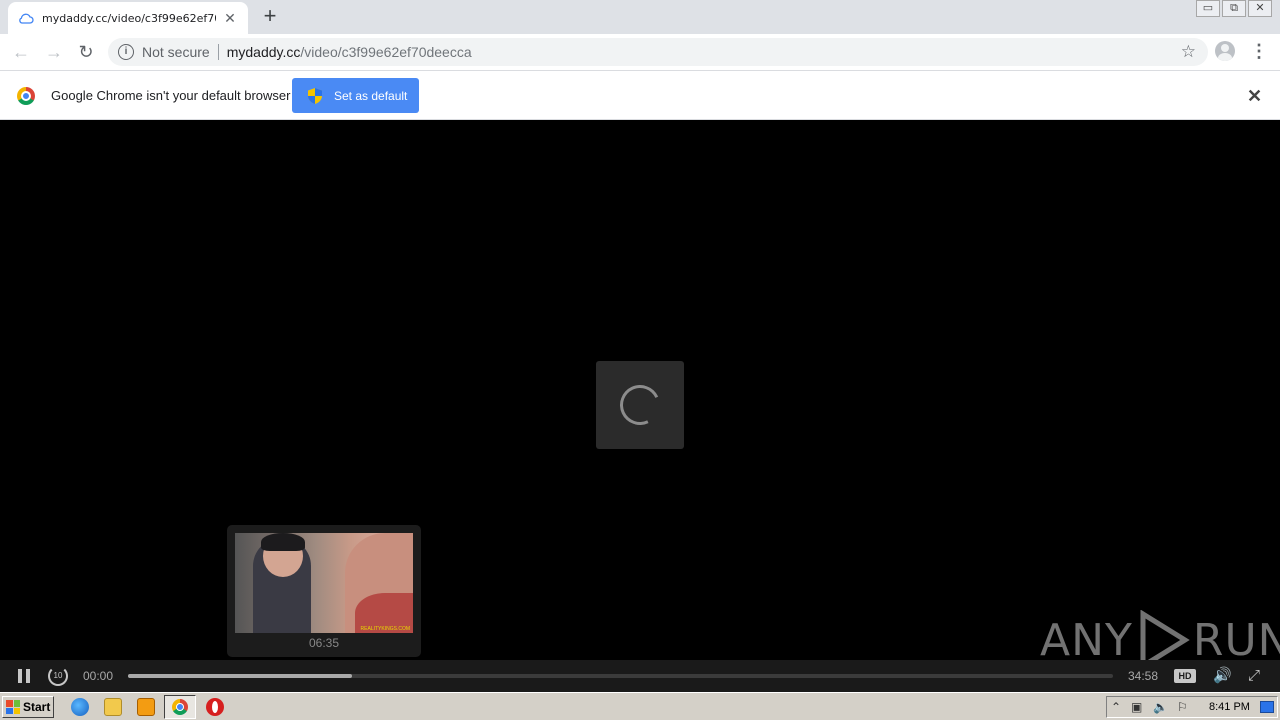 The image size is (1280, 720). What do you see at coordinates (146, 707) in the screenshot?
I see `media-player-icon` at bounding box center [146, 707].